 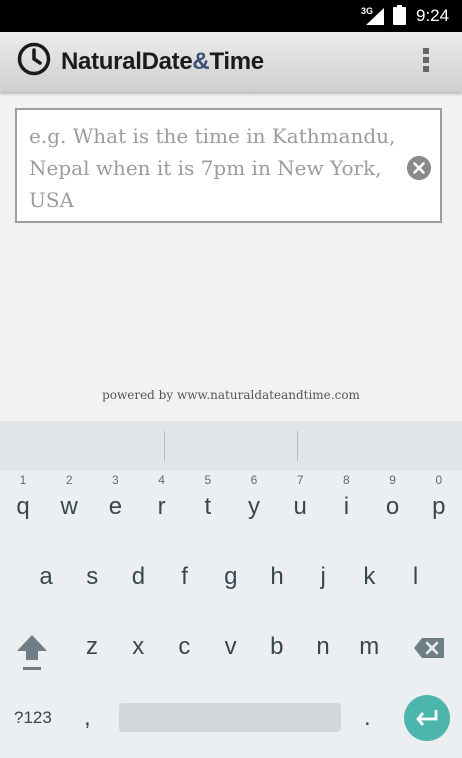 I want to click on key-hint: 6, so click(x=254, y=480).